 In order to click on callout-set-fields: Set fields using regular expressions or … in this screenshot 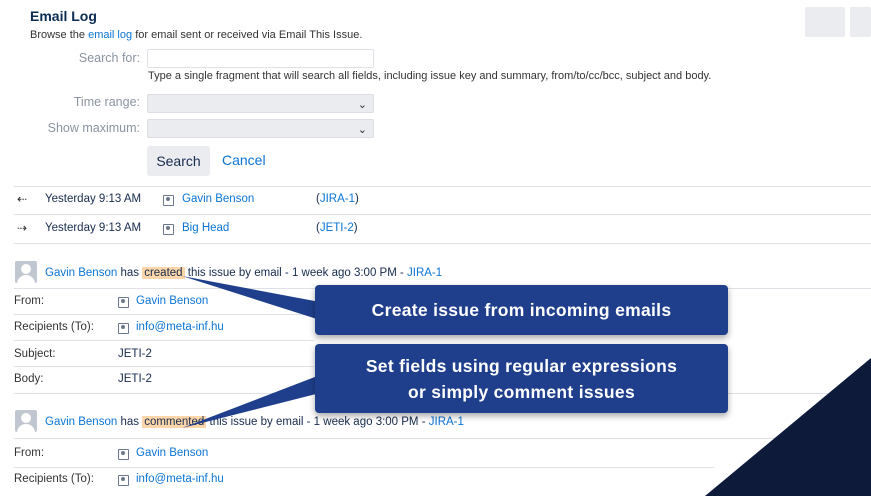, I will do `click(521, 378)`.